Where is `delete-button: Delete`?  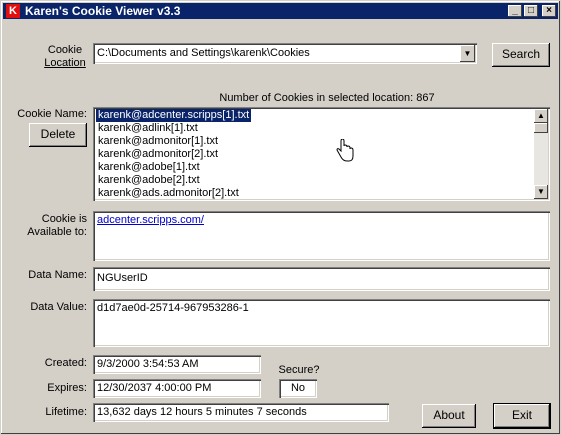 delete-button: Delete is located at coordinates (58, 135).